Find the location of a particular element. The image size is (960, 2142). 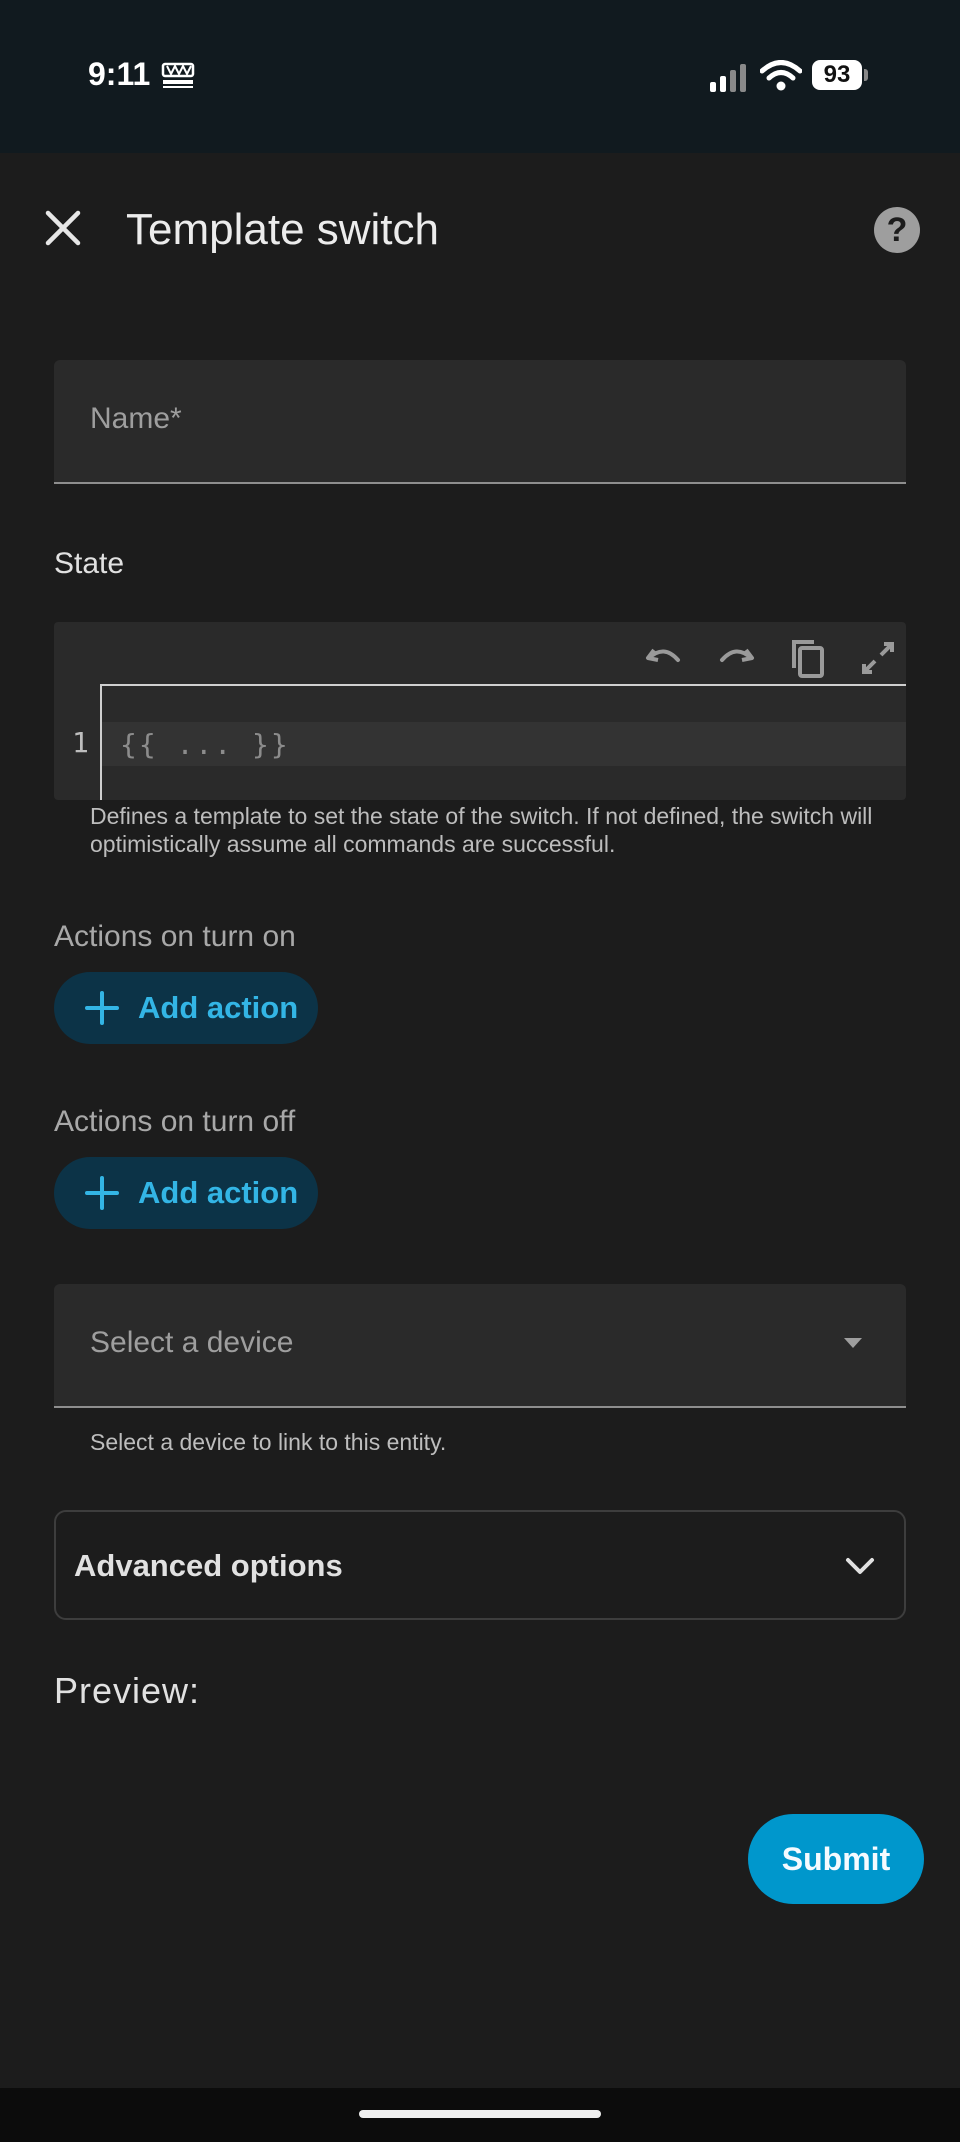

redo-icon is located at coordinates (736, 658).